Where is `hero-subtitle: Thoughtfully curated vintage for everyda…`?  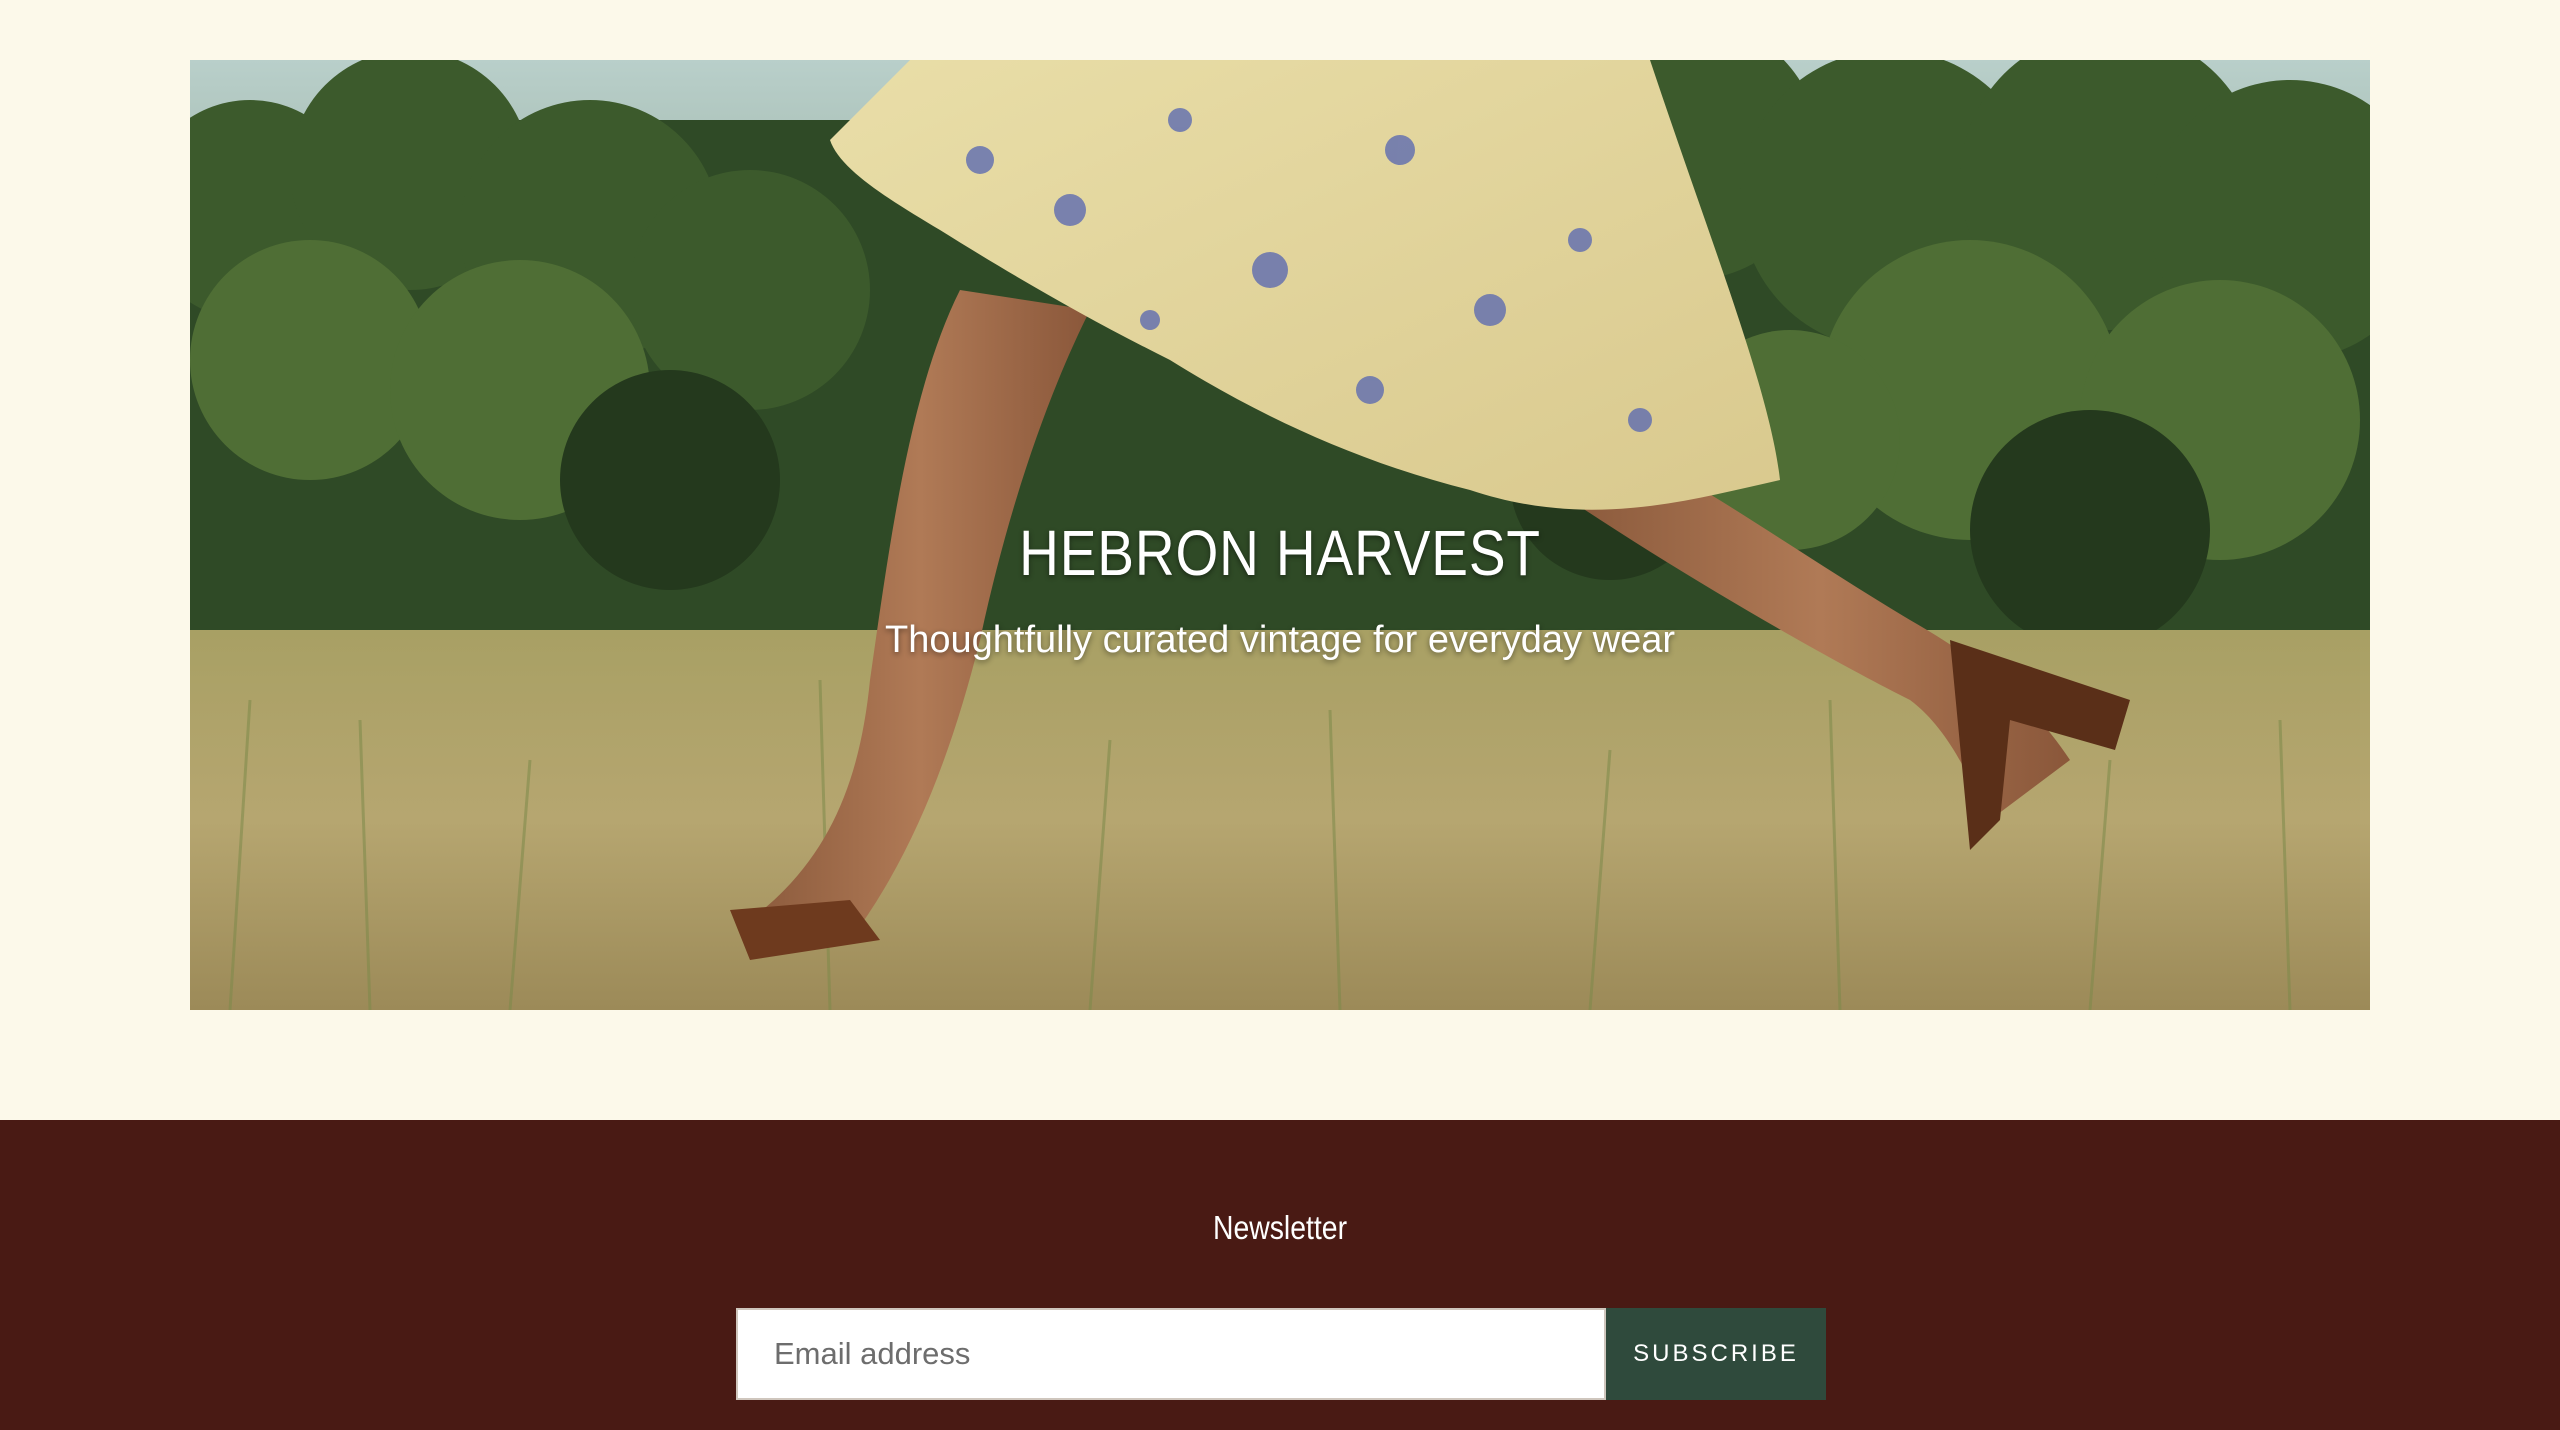
hero-subtitle: Thoughtfully curated vintage for everyda… is located at coordinates (1280, 640).